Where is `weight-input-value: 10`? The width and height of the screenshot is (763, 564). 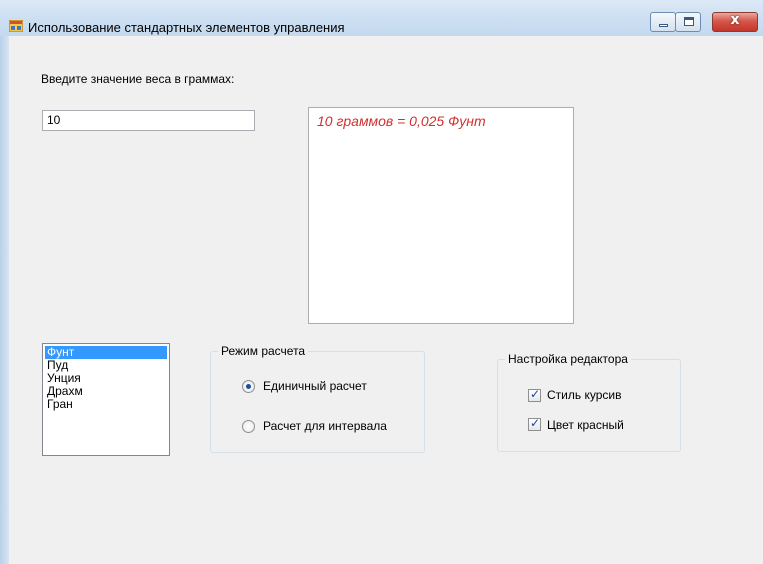 weight-input-value: 10 is located at coordinates (54, 120).